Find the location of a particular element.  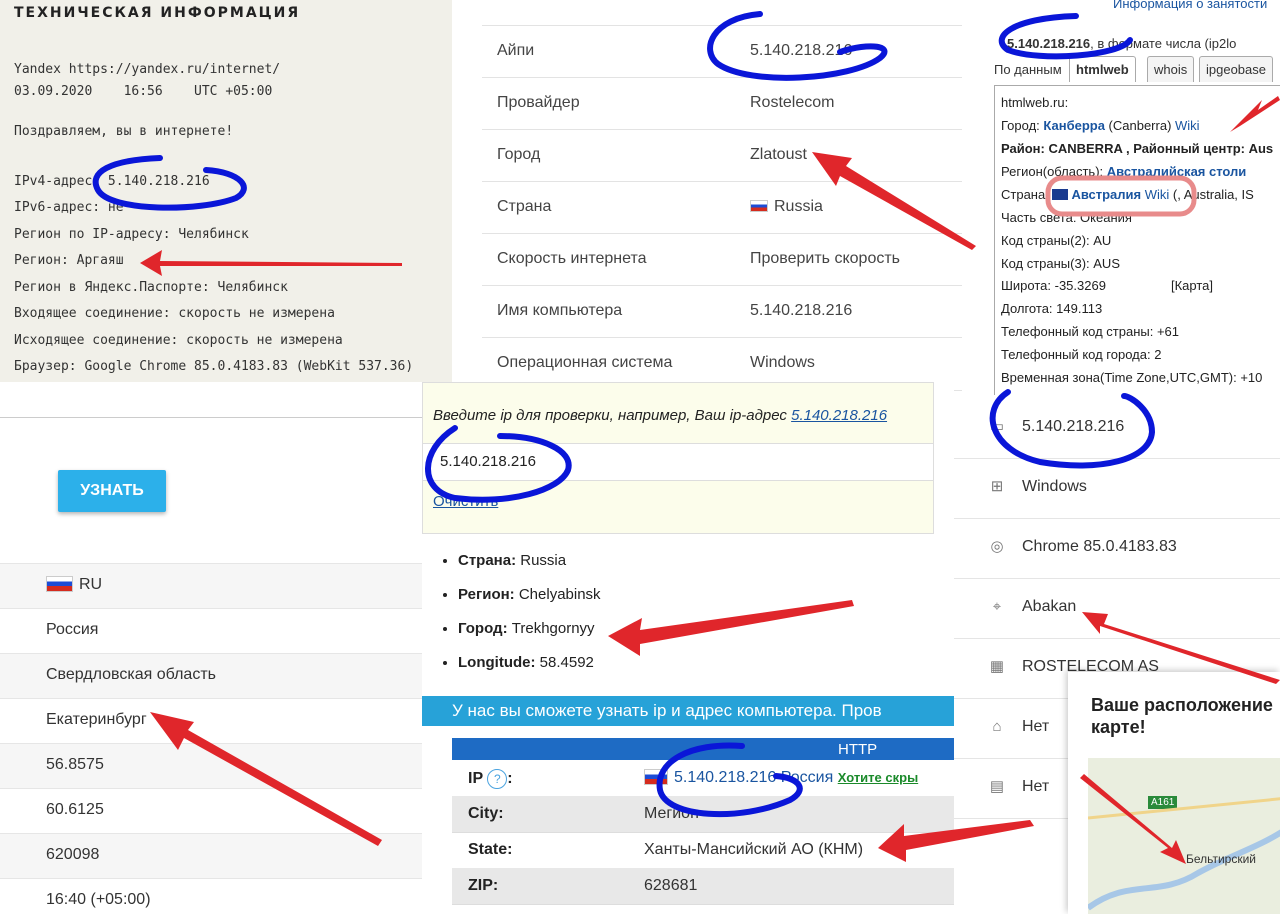

list-item: 620098 is located at coordinates (211, 856).